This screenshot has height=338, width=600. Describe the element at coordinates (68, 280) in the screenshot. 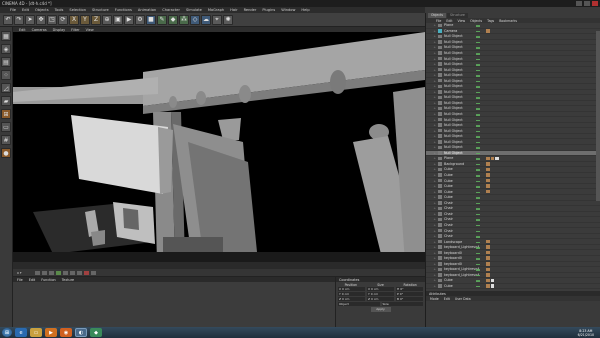

I see `material-menu-texture: Texture` at that location.